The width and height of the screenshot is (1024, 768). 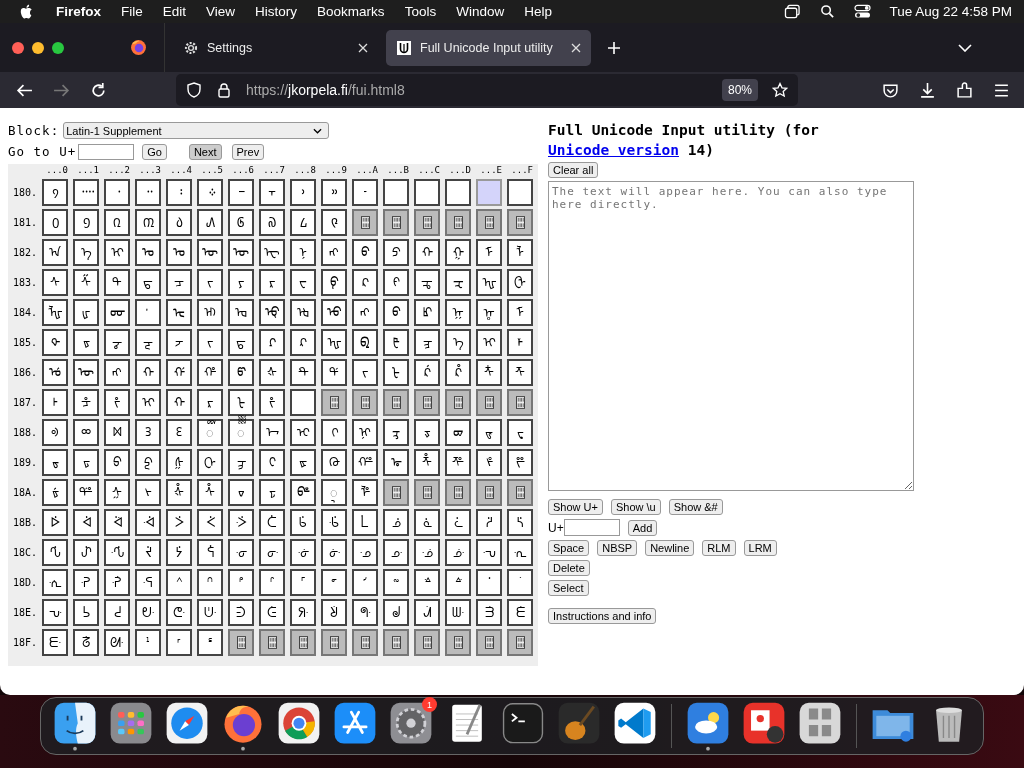 What do you see at coordinates (179, 402) in the screenshot?
I see `character-cell: ᡴ` at bounding box center [179, 402].